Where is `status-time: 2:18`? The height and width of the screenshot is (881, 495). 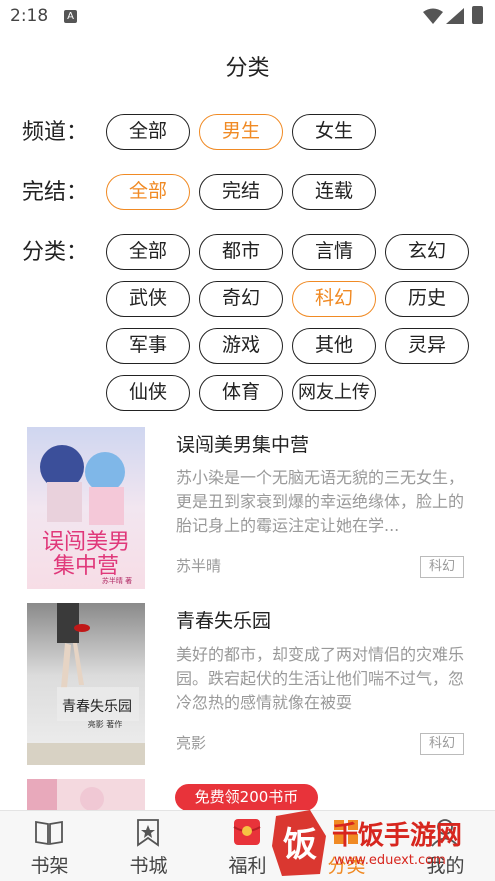 status-time: 2:18 is located at coordinates (29, 16).